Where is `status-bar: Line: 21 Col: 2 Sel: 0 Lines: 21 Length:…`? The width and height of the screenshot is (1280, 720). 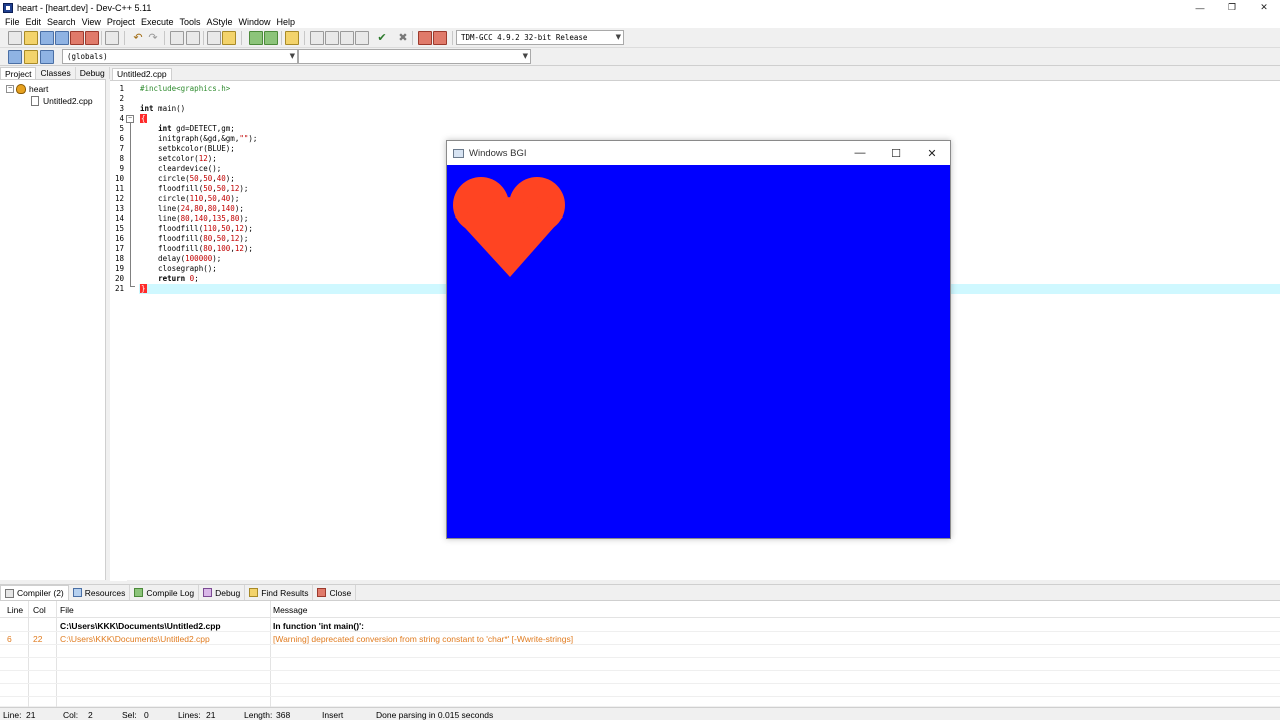
status-bar: Line: 21 Col: 2 Sel: 0 Lines: 21 Length:… is located at coordinates (640, 713).